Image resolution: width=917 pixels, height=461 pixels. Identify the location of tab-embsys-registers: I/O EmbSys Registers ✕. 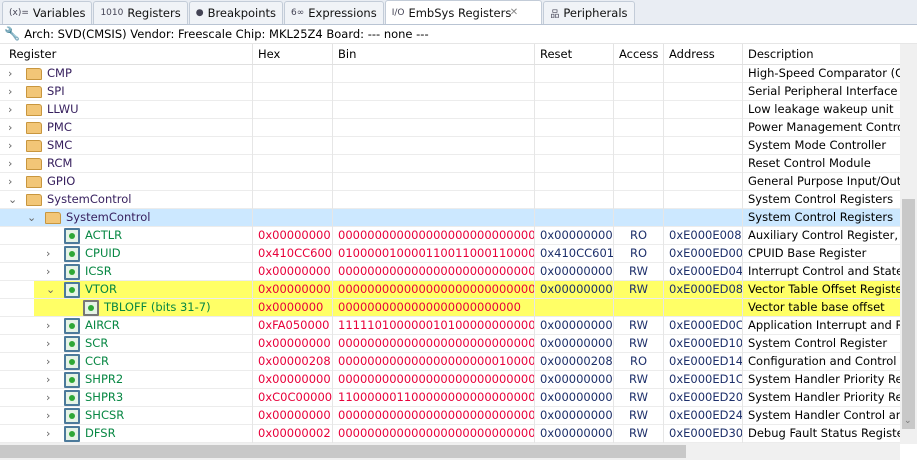
(463, 12).